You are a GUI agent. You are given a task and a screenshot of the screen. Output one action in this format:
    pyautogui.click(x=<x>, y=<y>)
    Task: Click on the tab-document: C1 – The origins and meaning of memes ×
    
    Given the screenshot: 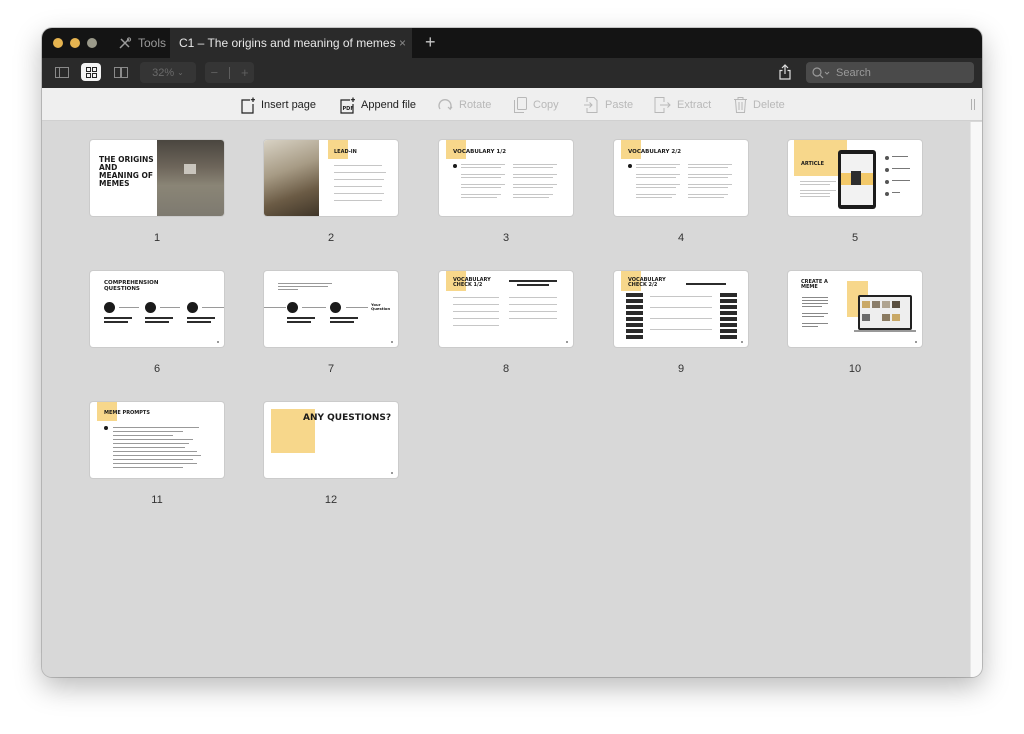 What is the action you would take?
    pyautogui.click(x=291, y=43)
    